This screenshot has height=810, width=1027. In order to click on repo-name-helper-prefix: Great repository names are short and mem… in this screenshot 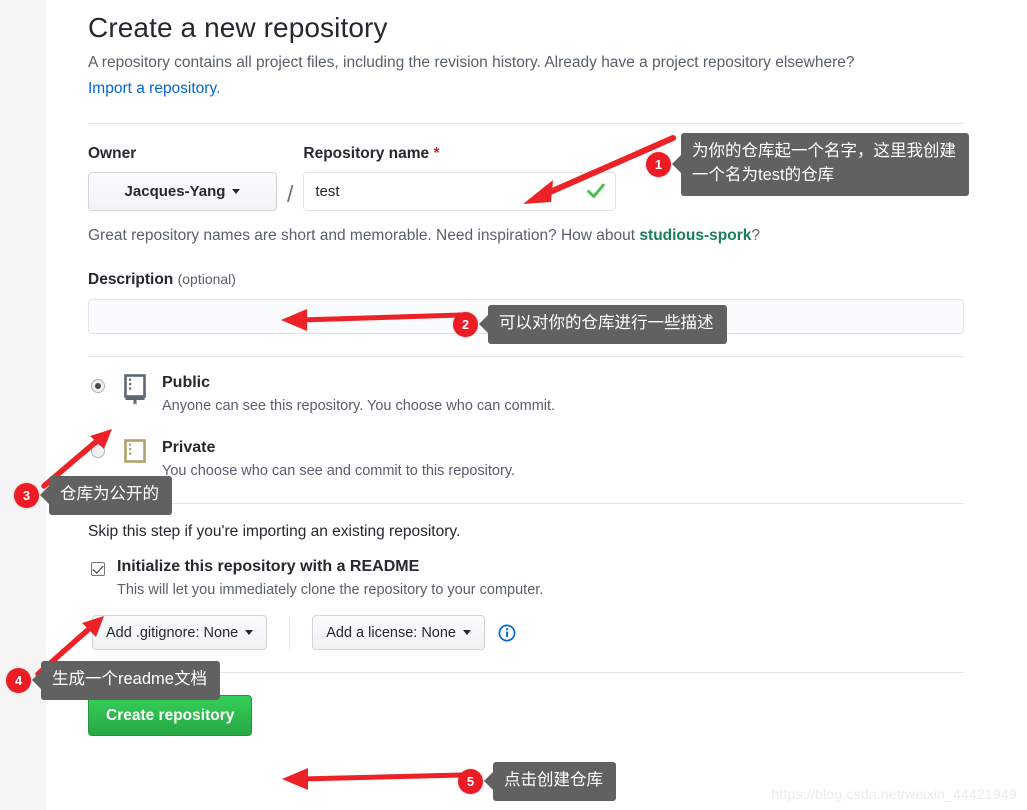, I will do `click(364, 236)`.